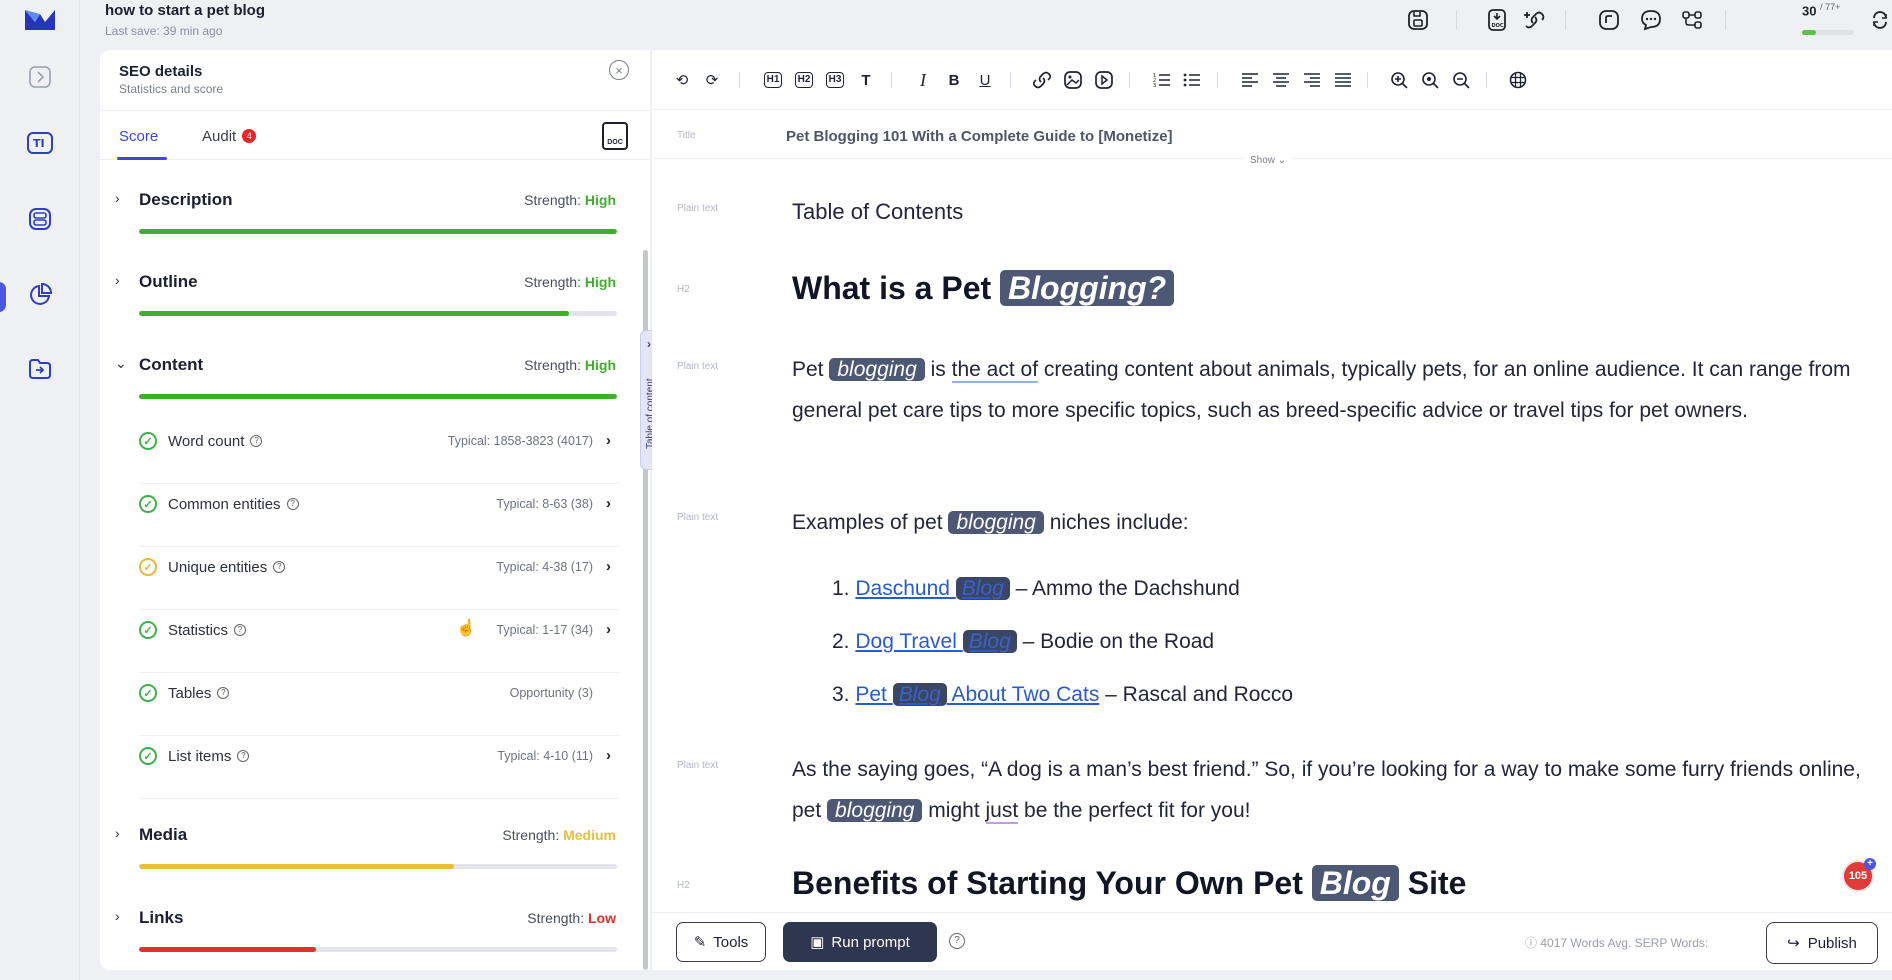  What do you see at coordinates (379, 773) in the screenshot?
I see `content-metric-row: ✓ List items? Typical: 4-10 (11) ›` at bounding box center [379, 773].